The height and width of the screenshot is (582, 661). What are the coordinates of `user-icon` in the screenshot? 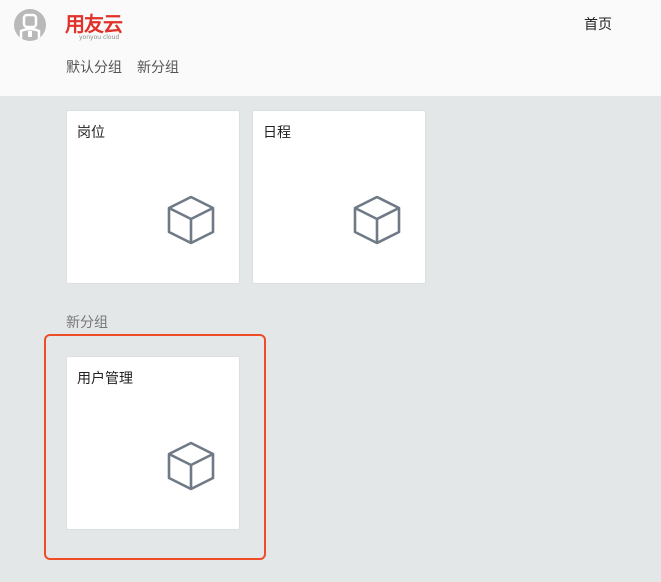 It's located at (30, 26).